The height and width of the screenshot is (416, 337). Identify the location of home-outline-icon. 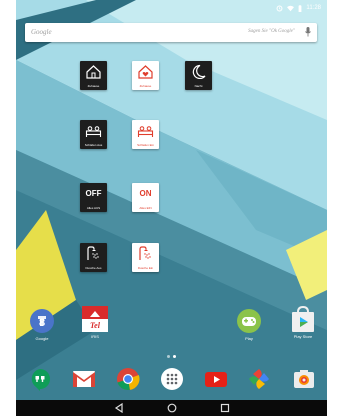
(93, 72).